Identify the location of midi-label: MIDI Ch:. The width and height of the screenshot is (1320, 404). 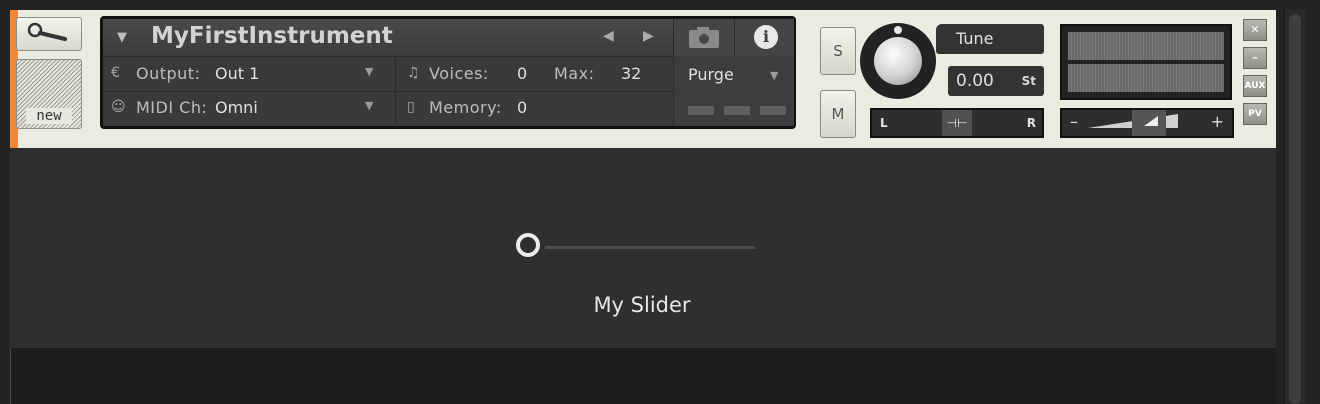
(172, 107).